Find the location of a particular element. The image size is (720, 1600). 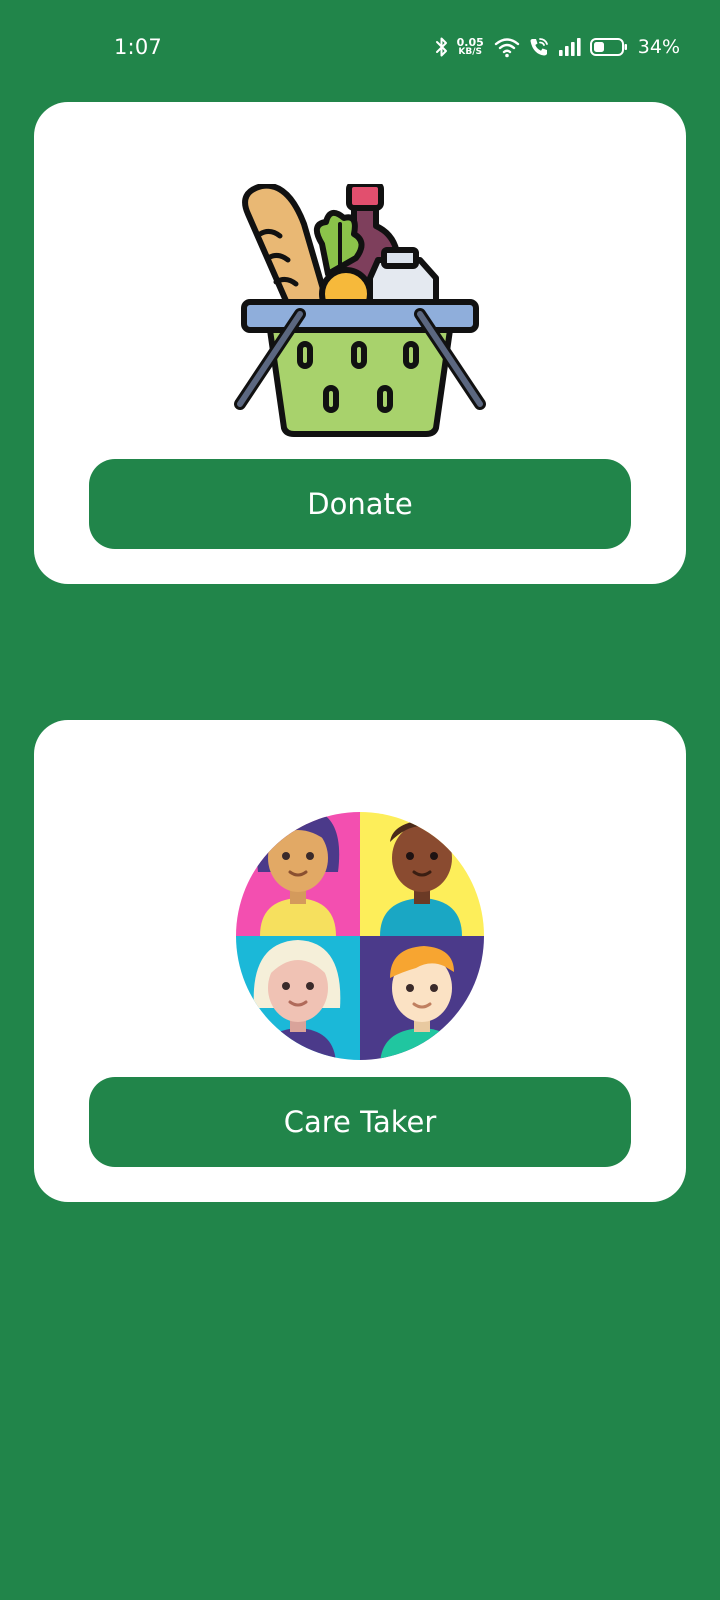

people-group-icon is located at coordinates (360, 932).